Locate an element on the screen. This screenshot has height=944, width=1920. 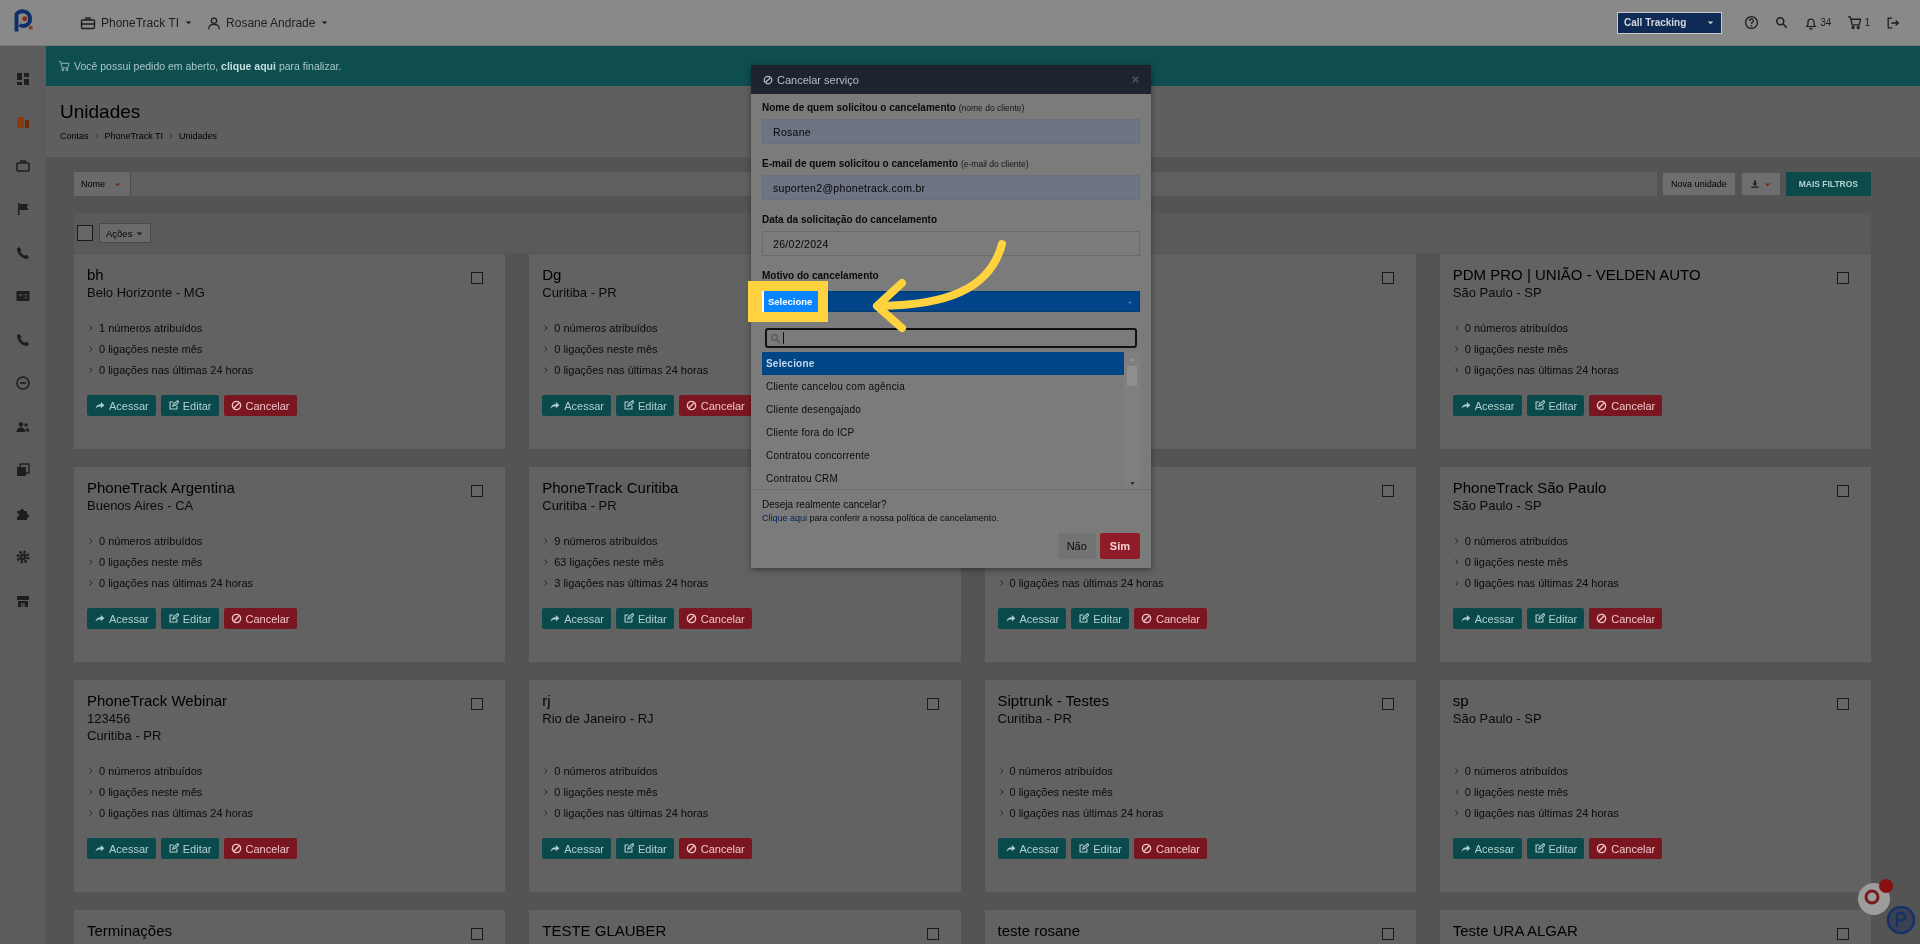
chat-widget-icon is located at coordinates (1875, 897).